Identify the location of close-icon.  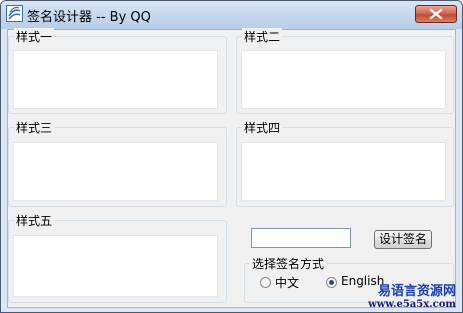
(436, 14).